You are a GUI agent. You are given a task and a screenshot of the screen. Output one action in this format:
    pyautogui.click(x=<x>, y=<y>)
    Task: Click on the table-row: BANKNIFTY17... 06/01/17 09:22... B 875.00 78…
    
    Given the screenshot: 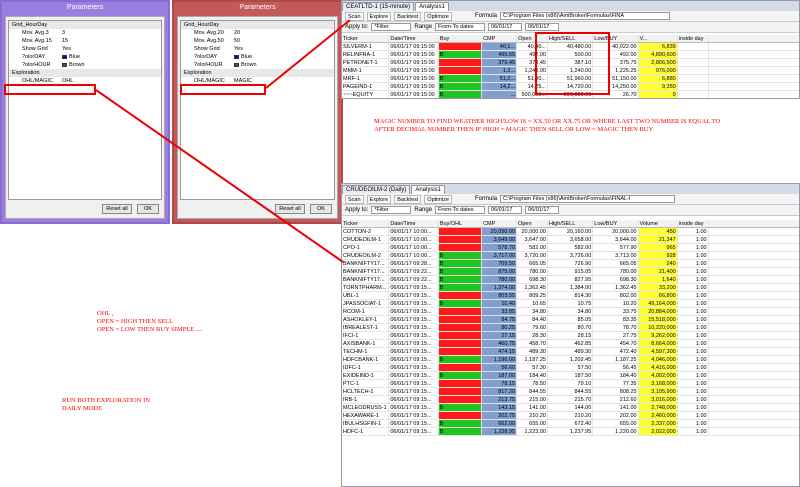 What is the action you would take?
    pyautogui.click(x=570, y=272)
    